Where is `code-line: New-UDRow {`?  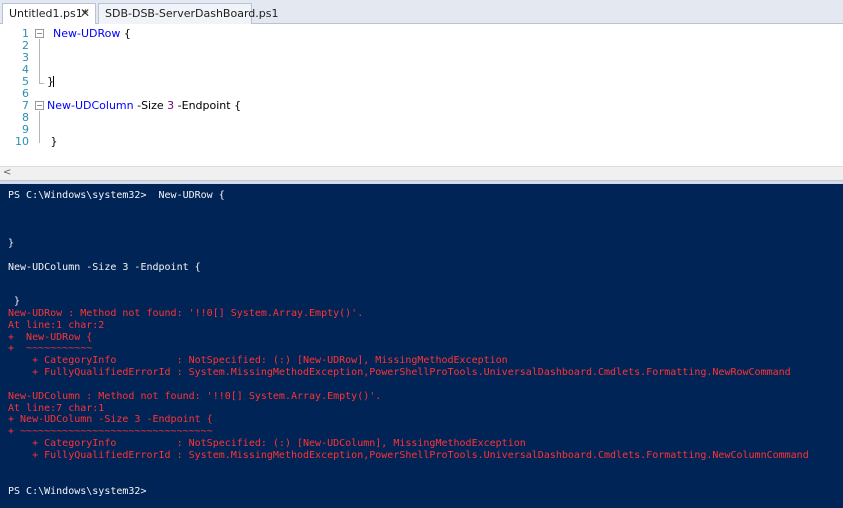 code-line: New-UDRow { is located at coordinates (92, 34).